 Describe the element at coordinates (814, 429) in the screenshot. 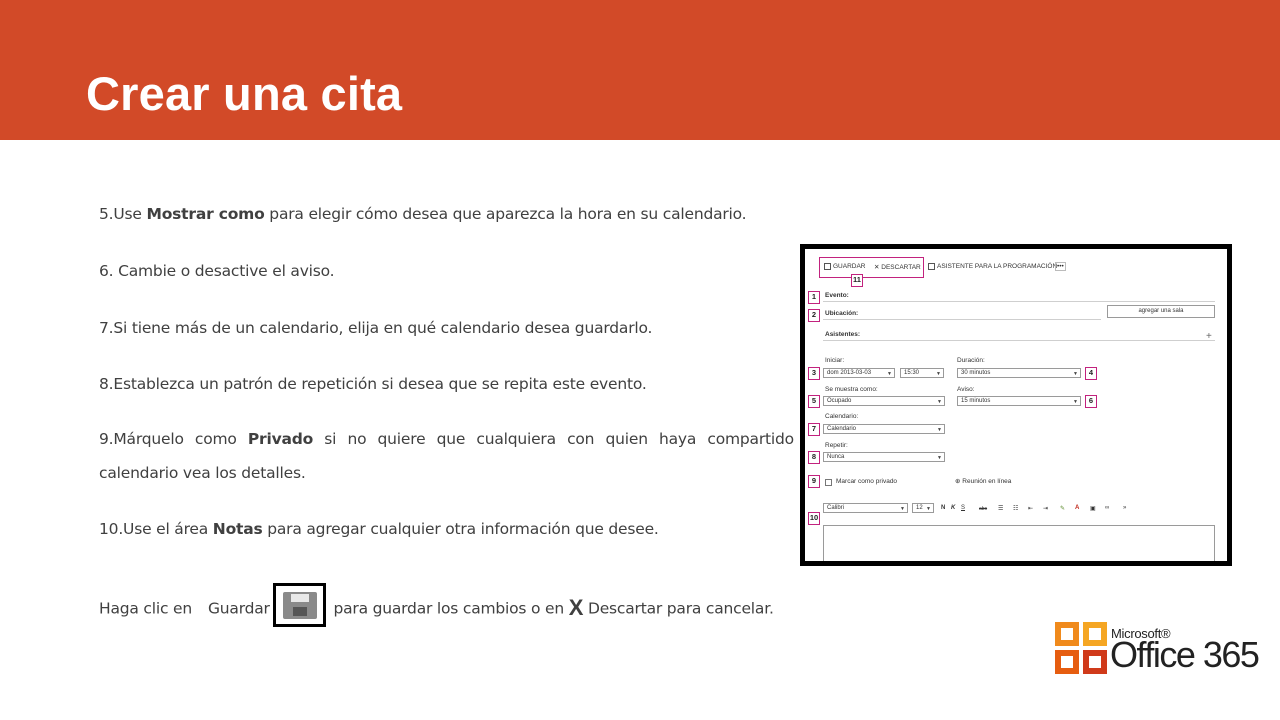

I see `badge-7: 7` at that location.